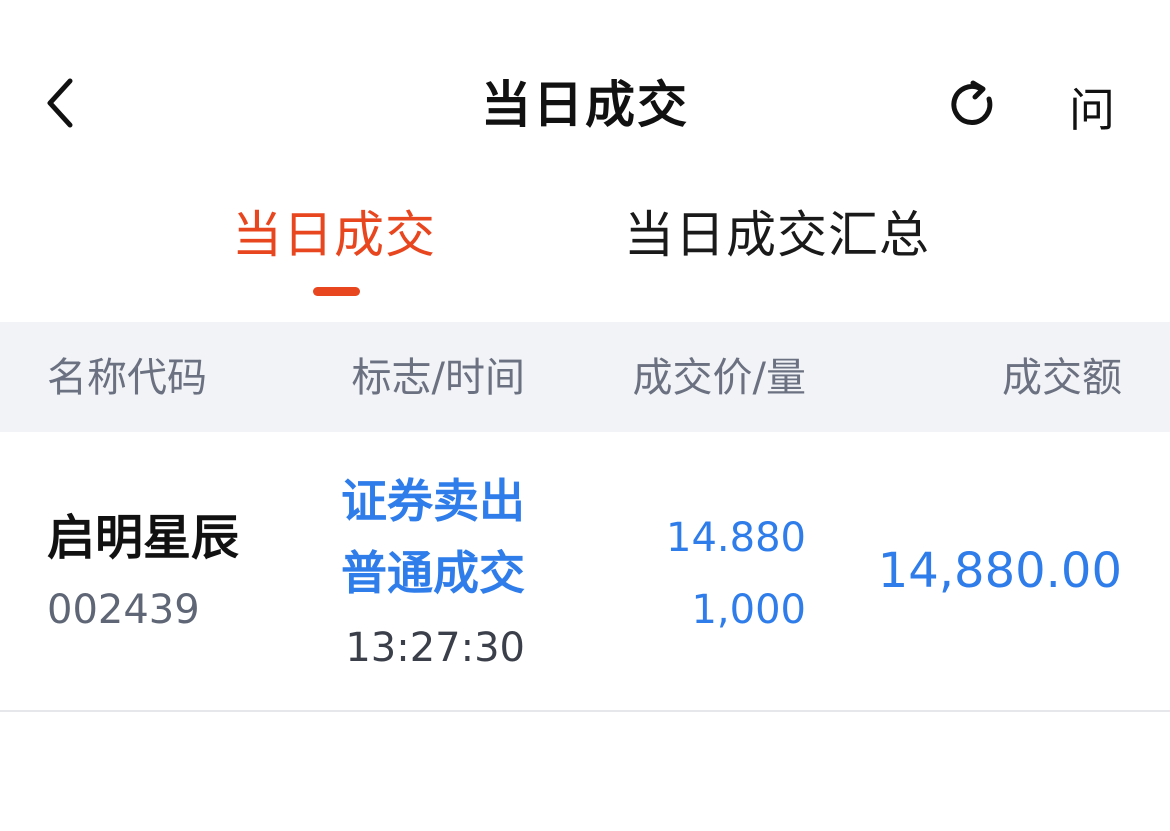 The image size is (1170, 831). What do you see at coordinates (999, 571) in the screenshot?
I see `trade-amount: 14,880.00` at bounding box center [999, 571].